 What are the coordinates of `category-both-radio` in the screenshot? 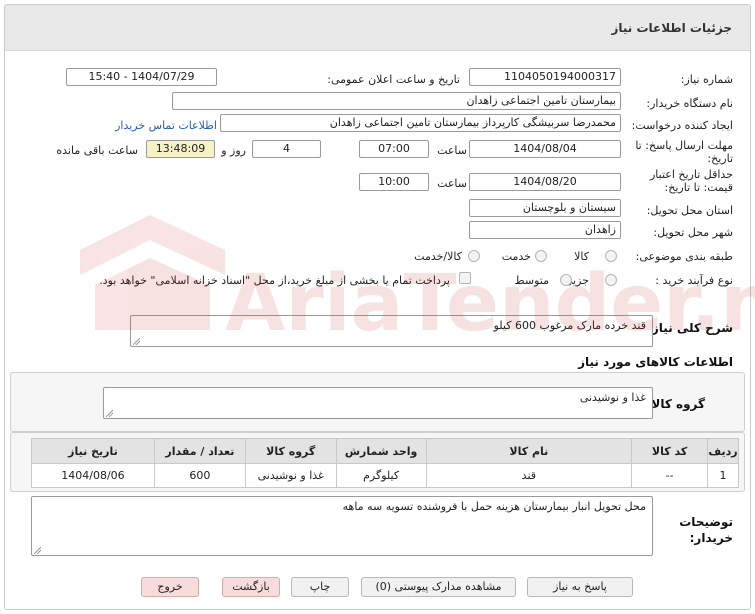 It's located at (474, 256).